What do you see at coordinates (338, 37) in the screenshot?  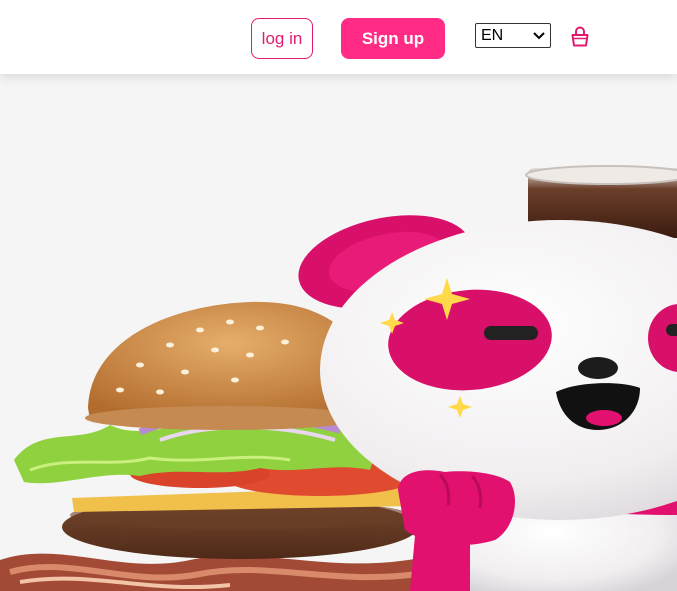 I see `top-navigation-bar: log in Sign up EN` at bounding box center [338, 37].